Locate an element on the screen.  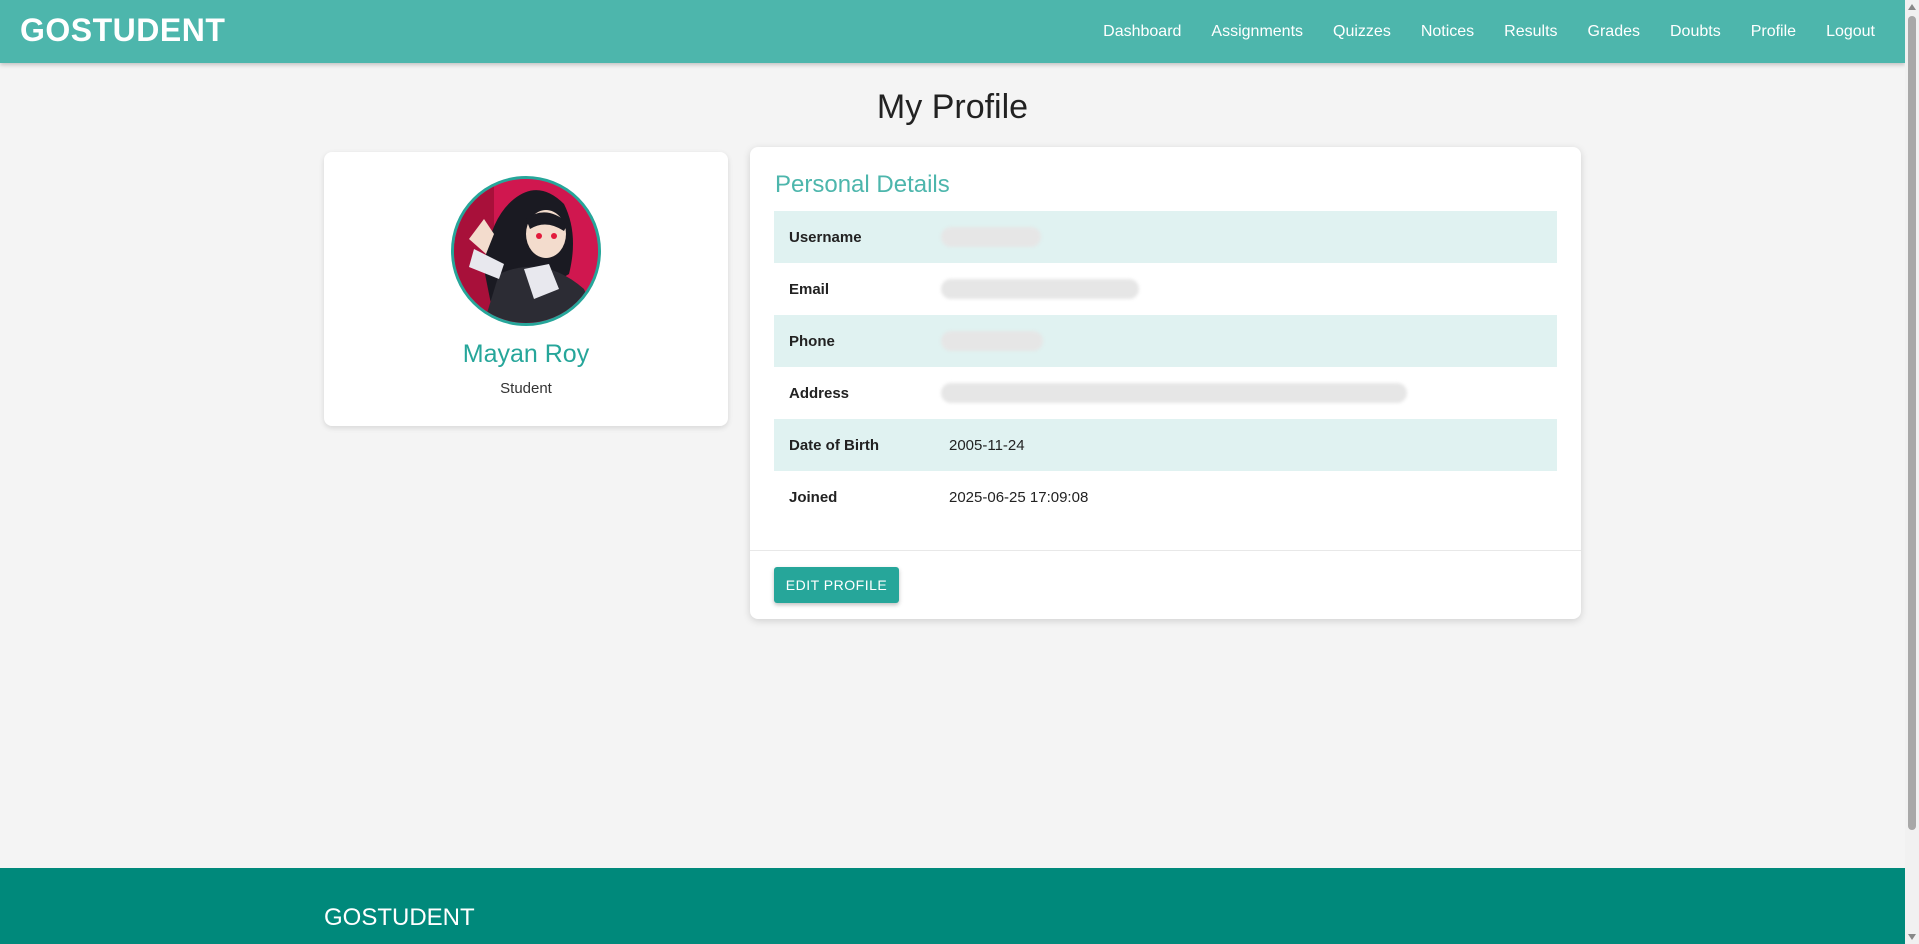
page-scrollbar is located at coordinates (1912, 472).